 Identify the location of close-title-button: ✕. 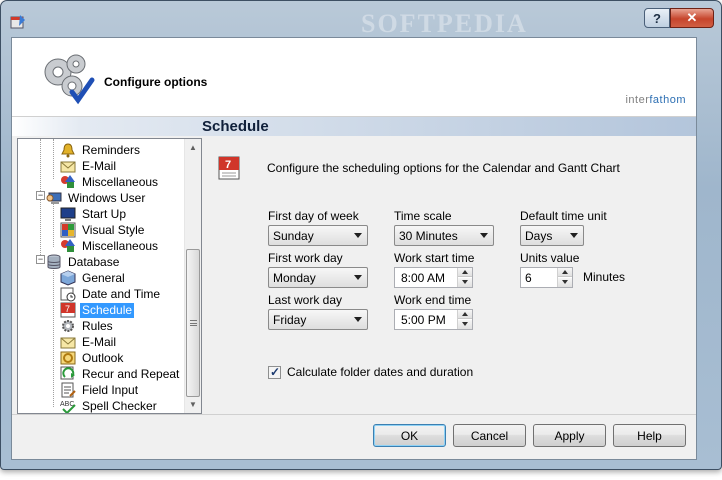
(692, 18).